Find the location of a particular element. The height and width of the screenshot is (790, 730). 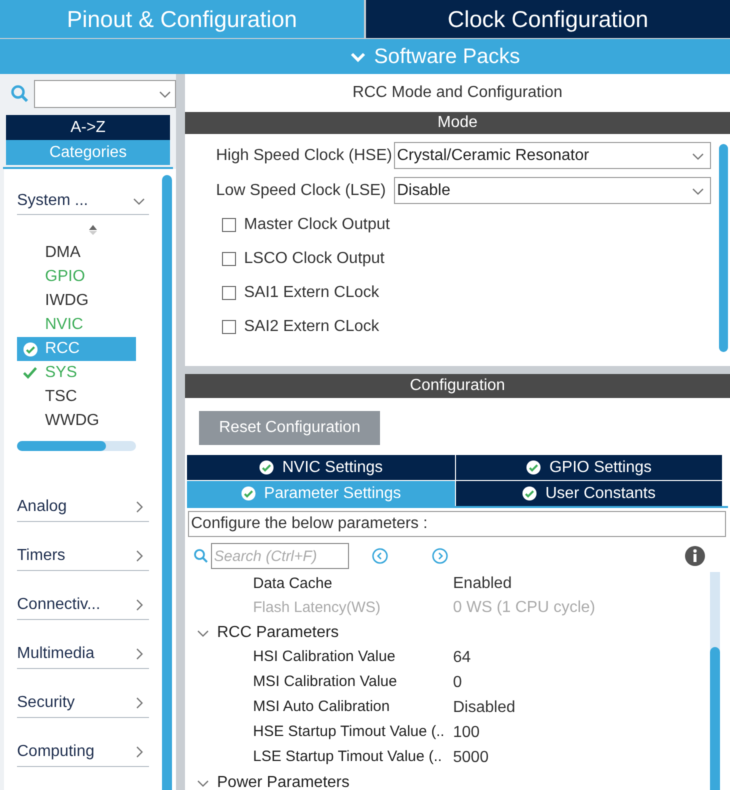

chevron-down-icon is located at coordinates (358, 56).